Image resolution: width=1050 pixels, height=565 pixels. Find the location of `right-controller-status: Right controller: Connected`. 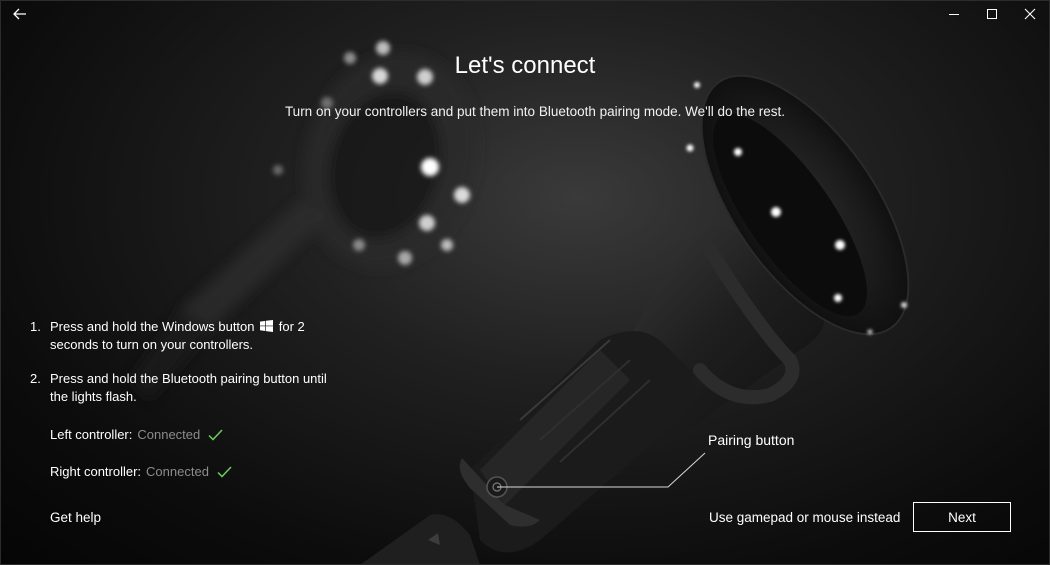

right-controller-status: Right controller: Connected is located at coordinates (141, 471).